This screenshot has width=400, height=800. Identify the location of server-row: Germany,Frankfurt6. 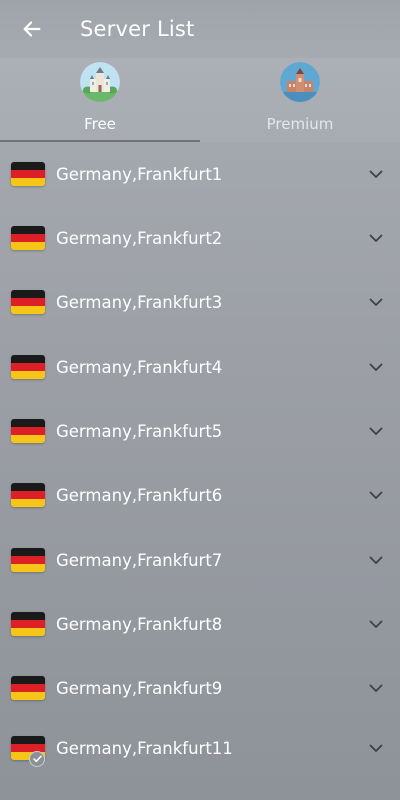
(200, 495).